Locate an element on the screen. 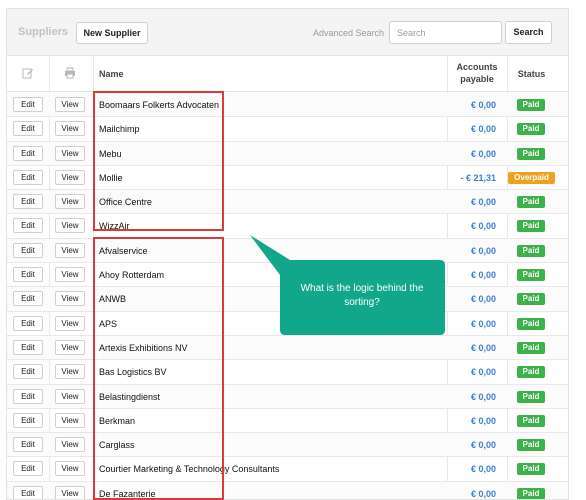 This screenshot has width=586, height=500. advanced-search-link: Advanced Search is located at coordinates (348, 33).